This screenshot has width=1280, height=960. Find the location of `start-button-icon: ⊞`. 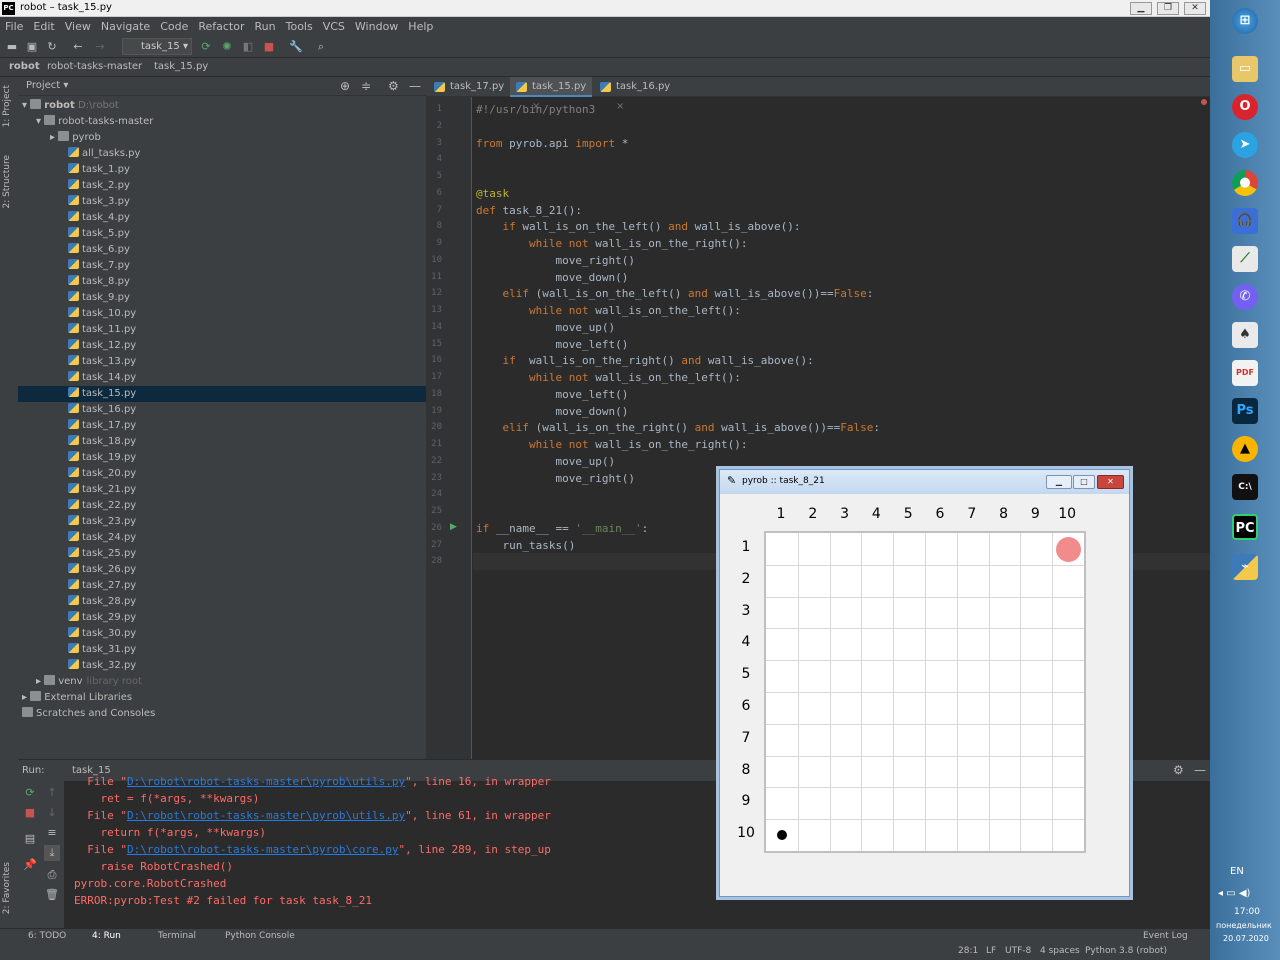

start-button-icon: ⊞ is located at coordinates (1245, 21).